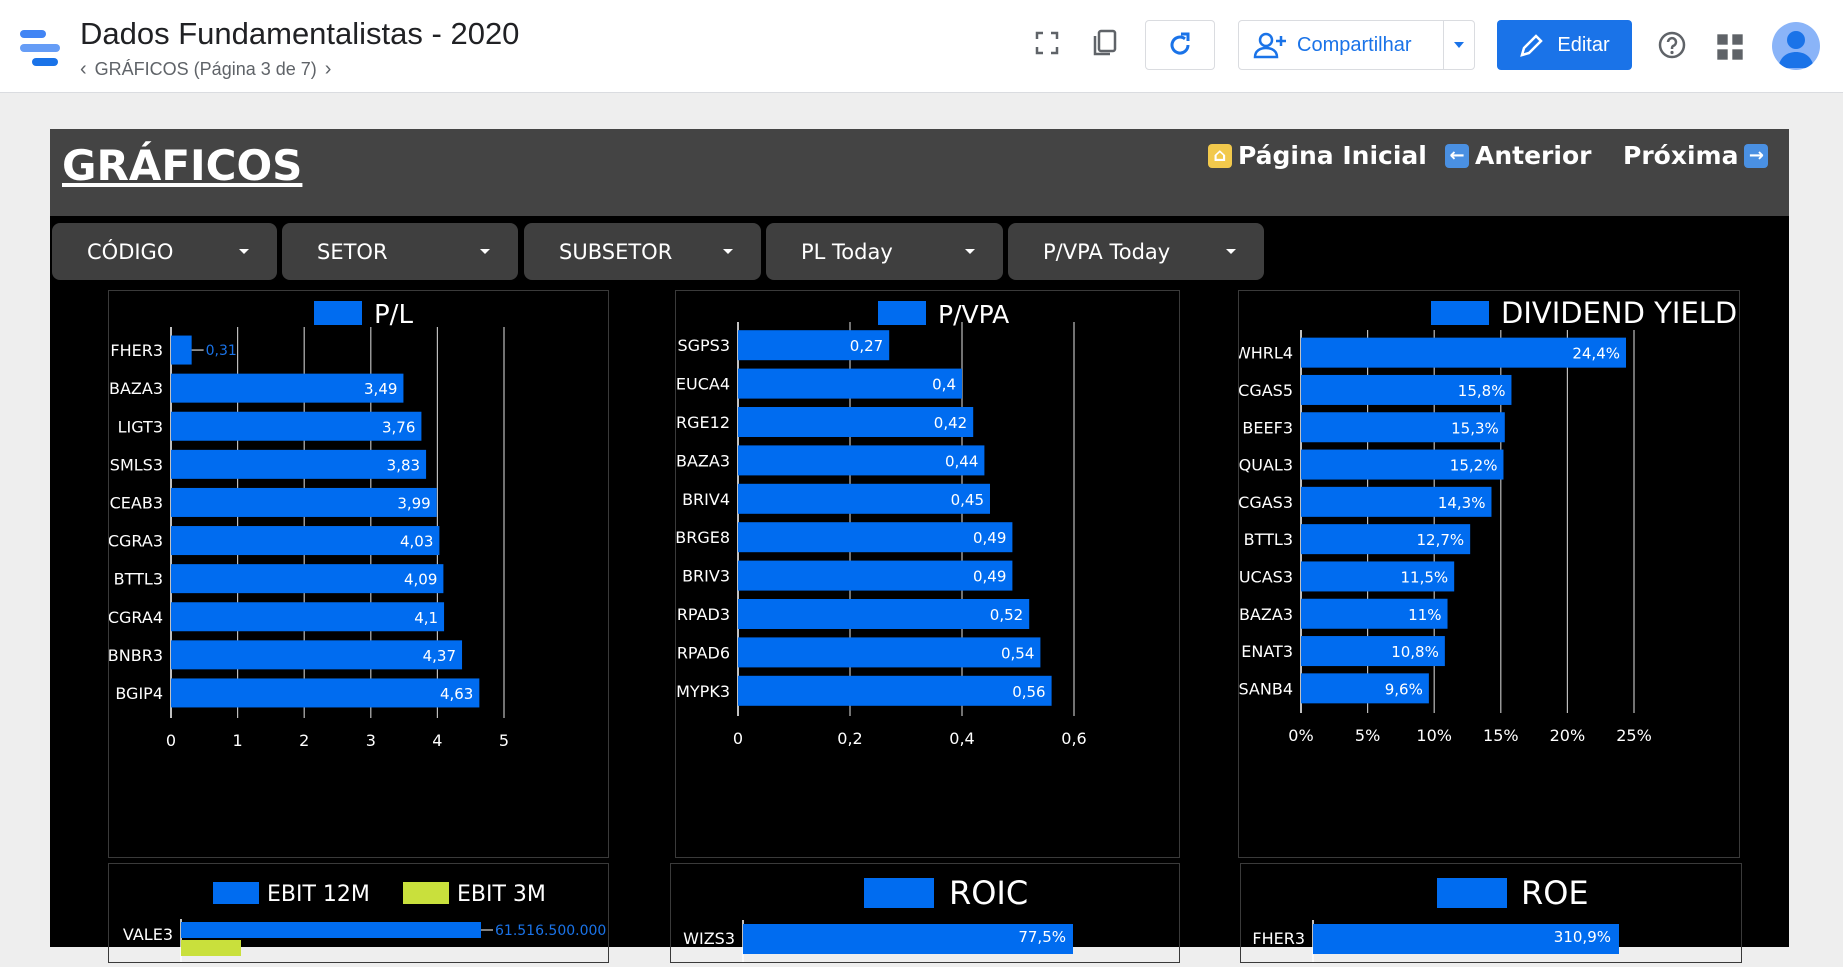 The width and height of the screenshot is (1843, 967). What do you see at coordinates (398, 427) in the screenshot?
I see `data-label: 3,76` at bounding box center [398, 427].